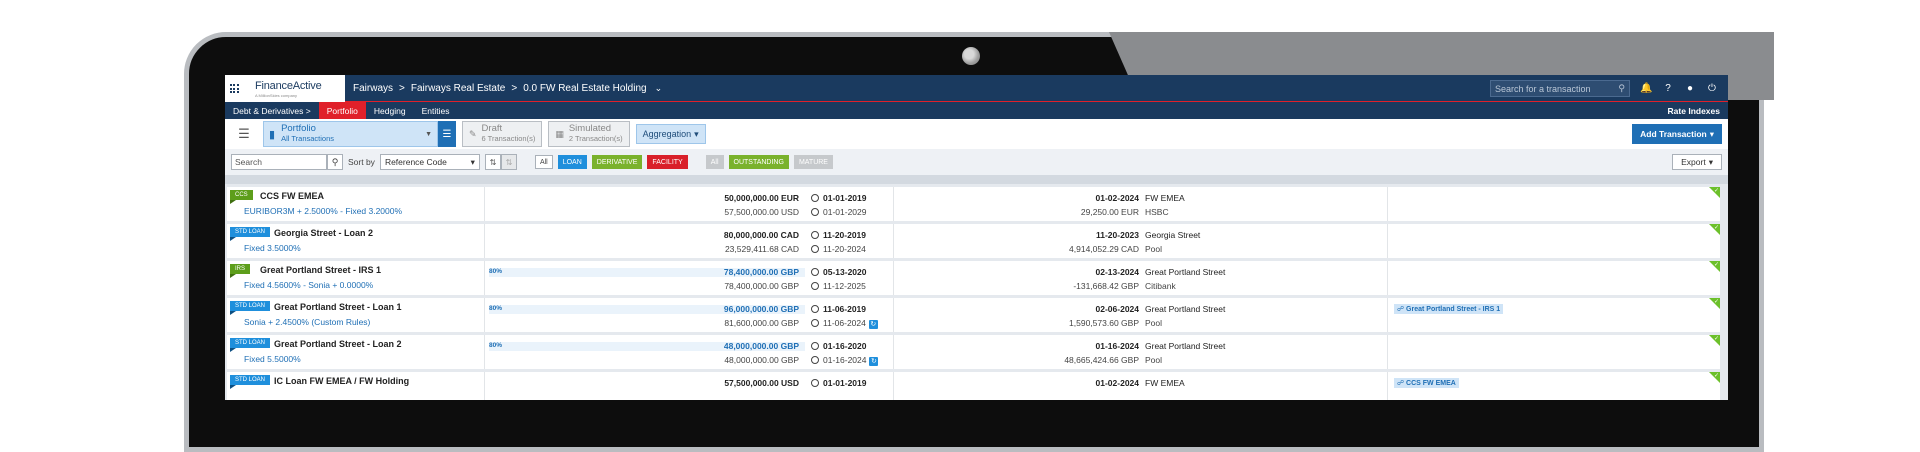 The width and height of the screenshot is (1920, 452). I want to click on start-date: 11-06-2019, so click(838, 309).